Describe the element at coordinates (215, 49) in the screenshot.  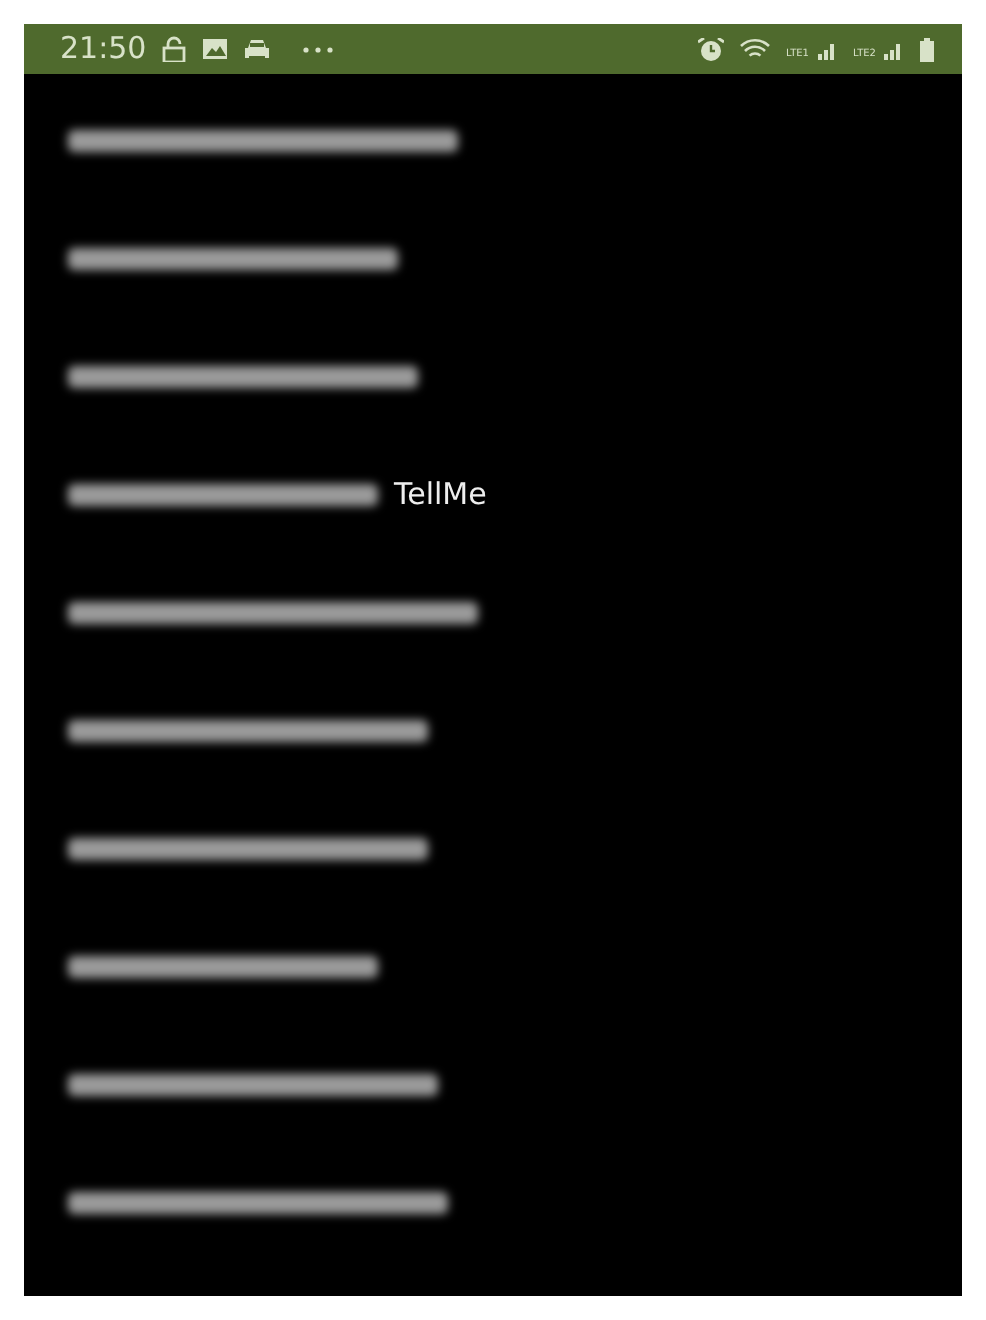
I see `image-icon` at that location.